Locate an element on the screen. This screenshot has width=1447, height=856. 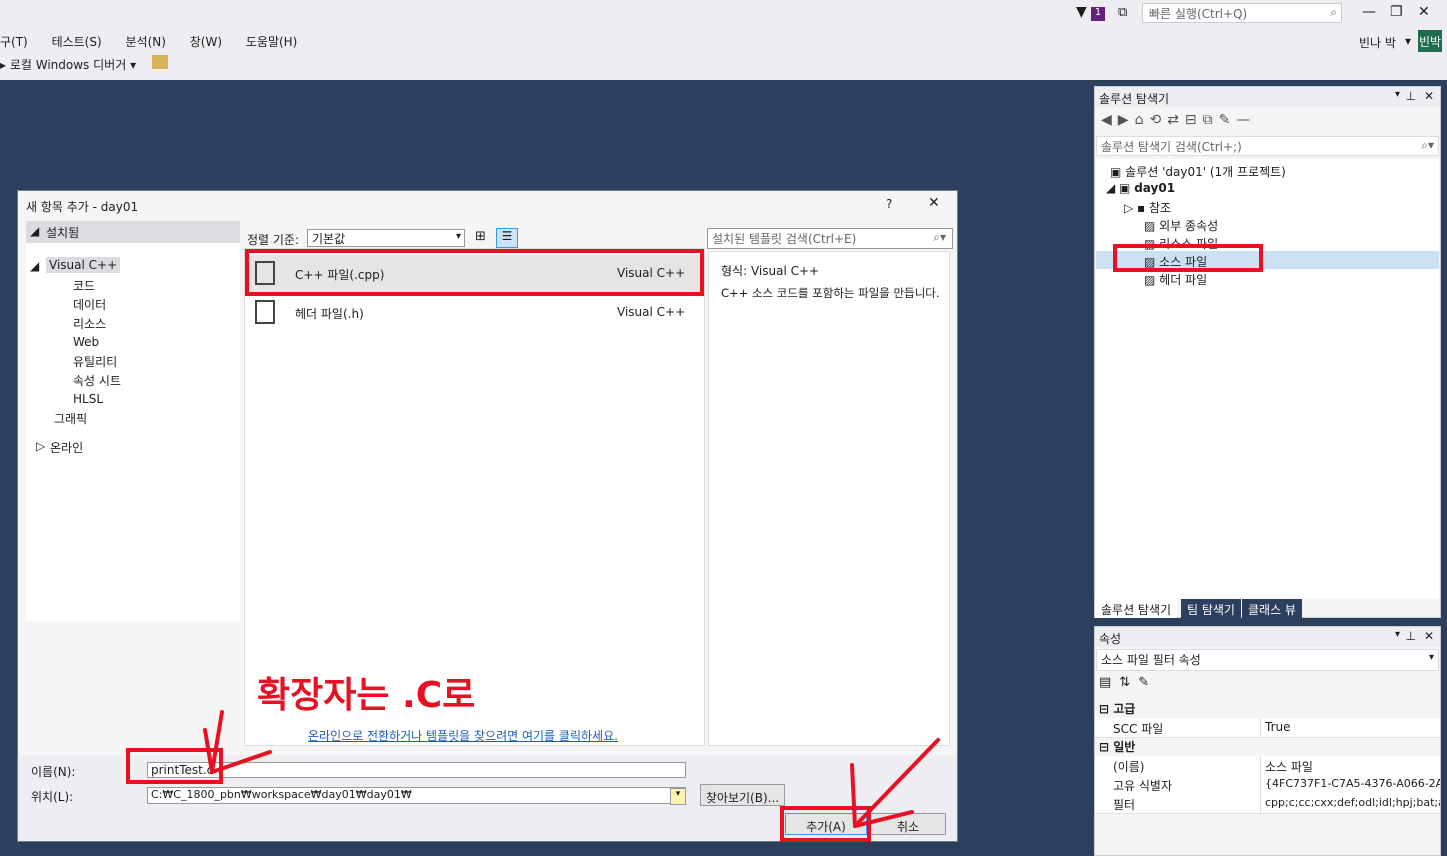
property-row: (이름) 소스 파일 is located at coordinates (1267, 766).